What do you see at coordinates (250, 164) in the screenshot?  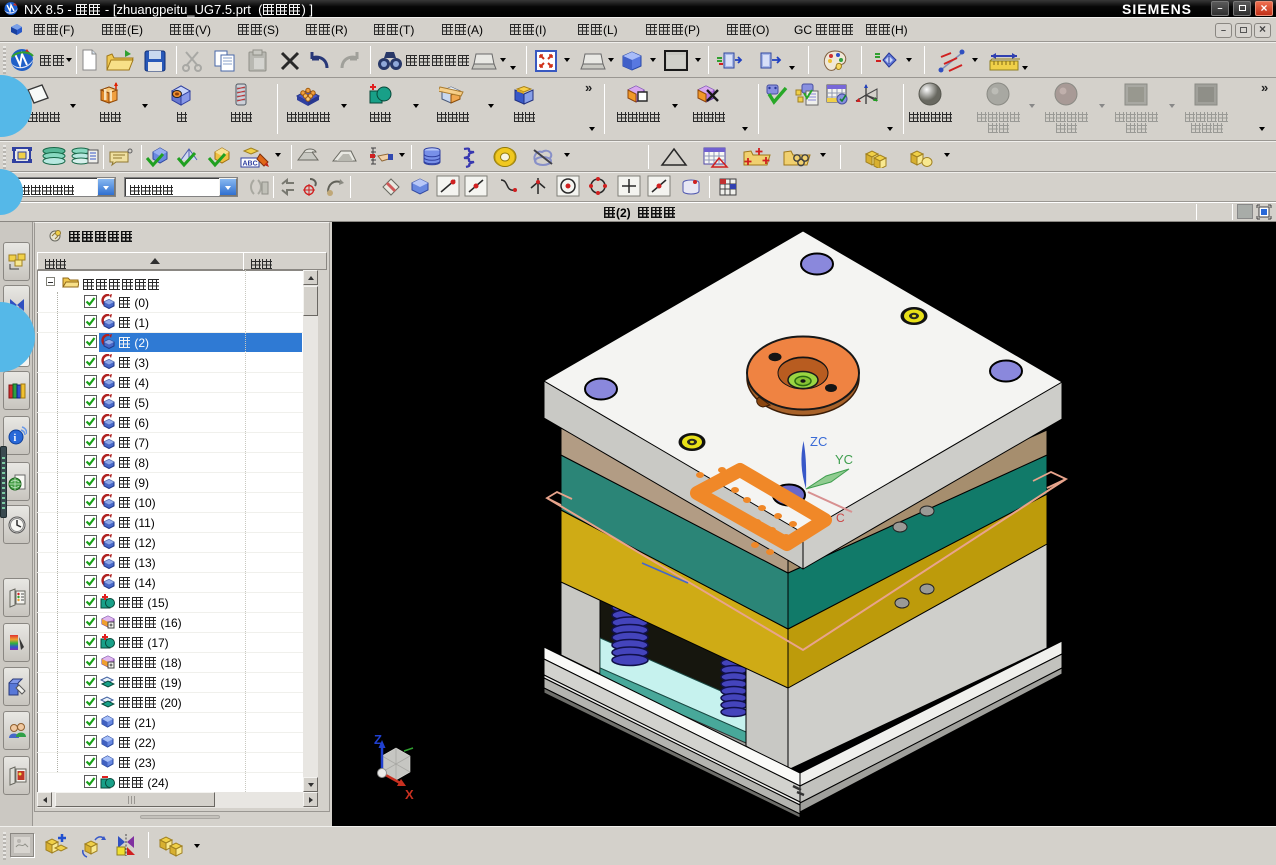 I see `svg-text: ABC` at bounding box center [250, 164].